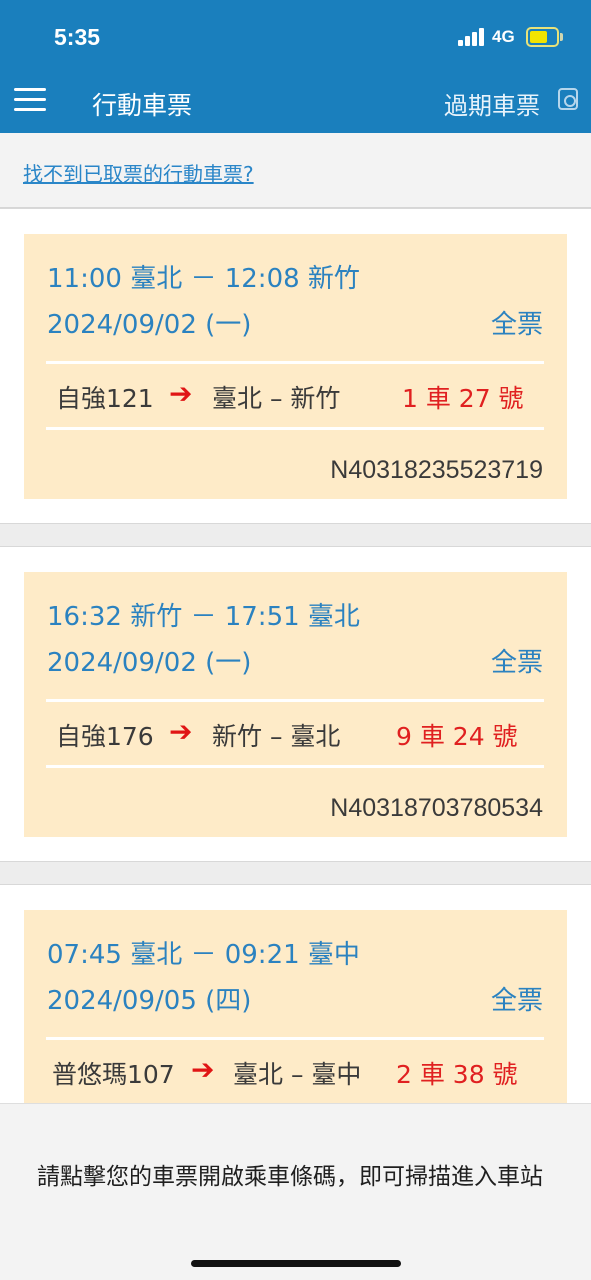  Describe the element at coordinates (105, 398) in the screenshot. I see `train-number: 自強121` at that location.